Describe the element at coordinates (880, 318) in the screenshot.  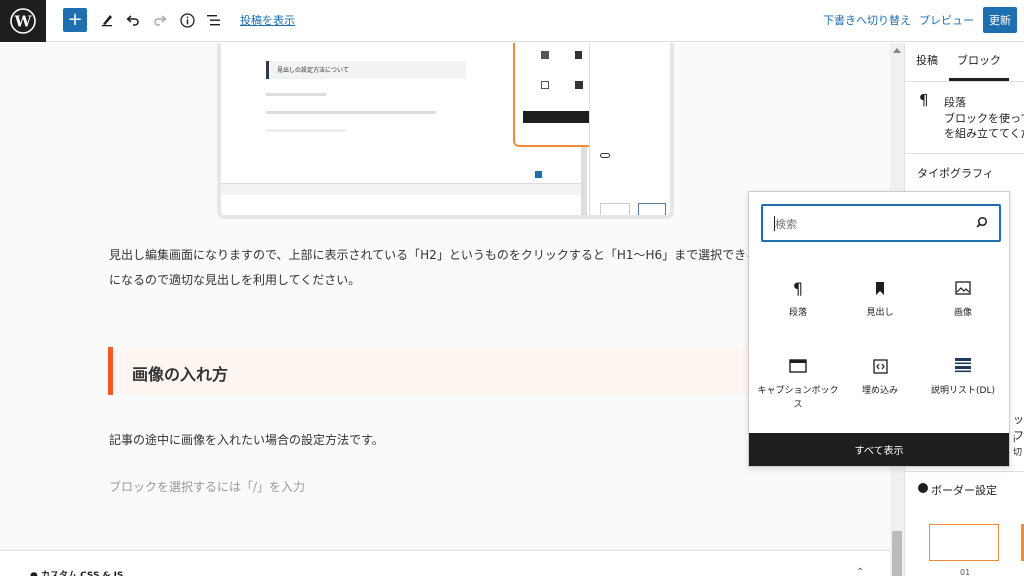
I see `block-option-heading: 見出し` at that location.